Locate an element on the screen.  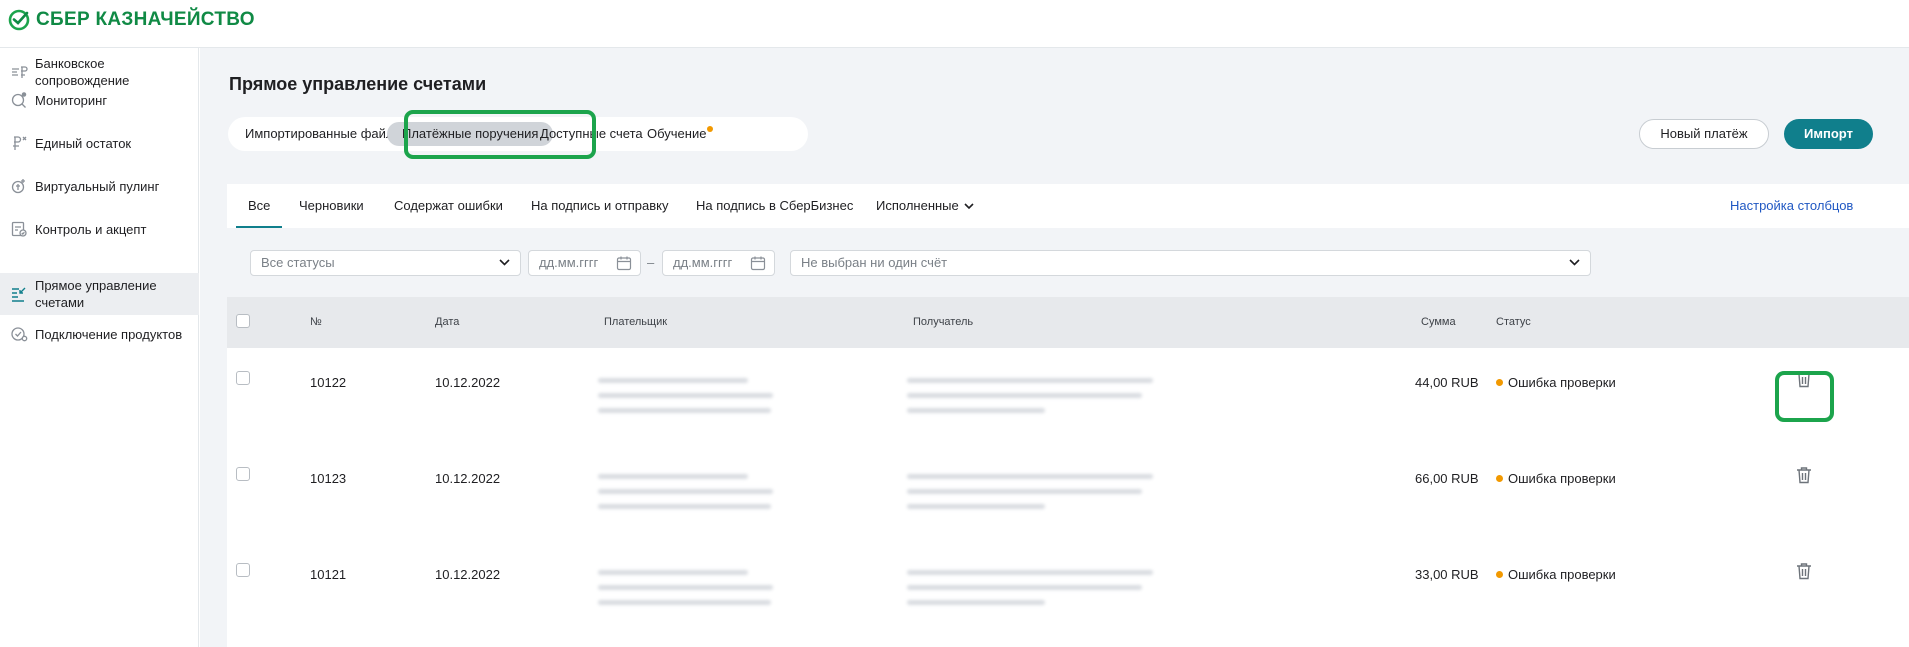
date-from-input: дд.мм.гггг is located at coordinates (584, 263).